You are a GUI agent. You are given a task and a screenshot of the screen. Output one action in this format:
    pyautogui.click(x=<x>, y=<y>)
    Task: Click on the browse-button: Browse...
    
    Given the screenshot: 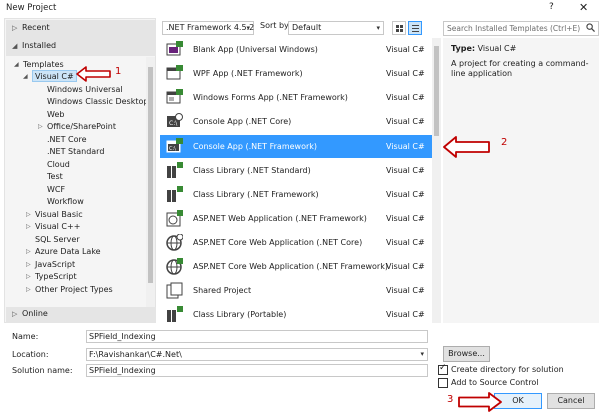 What is the action you would take?
    pyautogui.click(x=466, y=354)
    